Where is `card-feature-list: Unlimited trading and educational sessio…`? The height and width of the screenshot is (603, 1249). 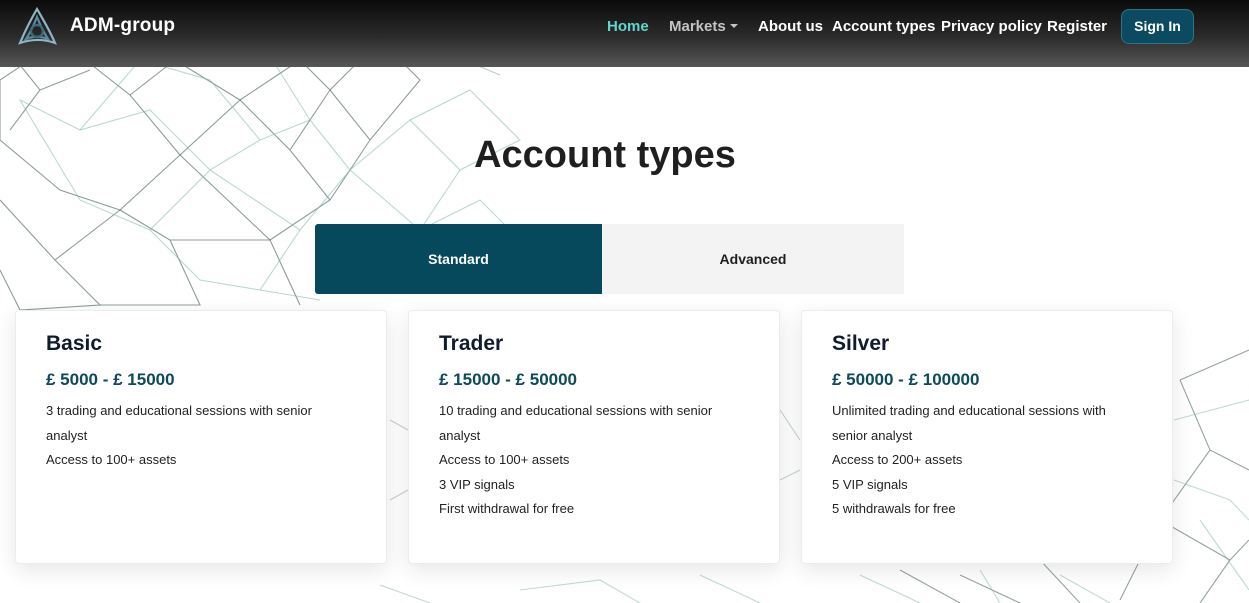
card-feature-list: Unlimited trading and educational sessio… is located at coordinates (987, 460).